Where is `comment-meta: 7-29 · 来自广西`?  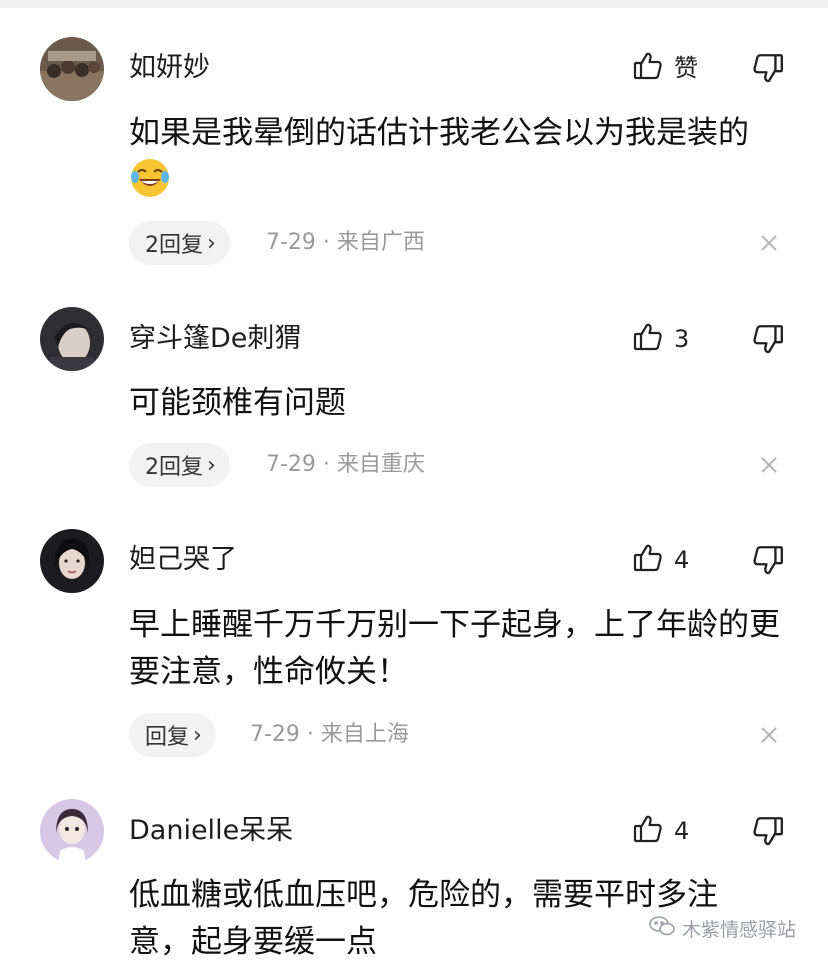 comment-meta: 7-29 · 来自广西 is located at coordinates (345, 242).